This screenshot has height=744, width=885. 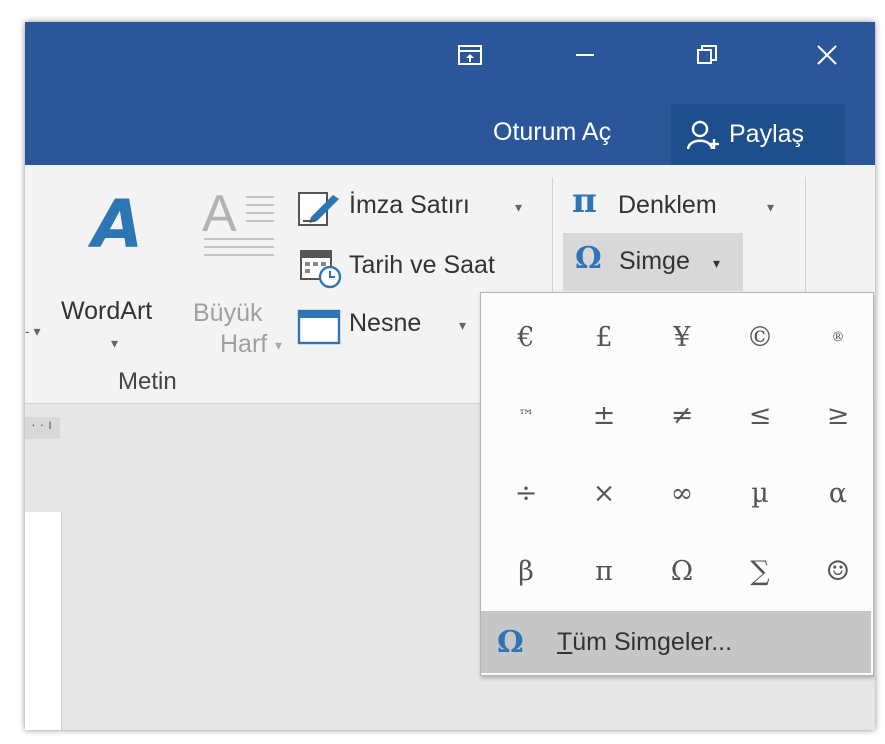 I want to click on calendar-clock-icon, so click(x=321, y=269).